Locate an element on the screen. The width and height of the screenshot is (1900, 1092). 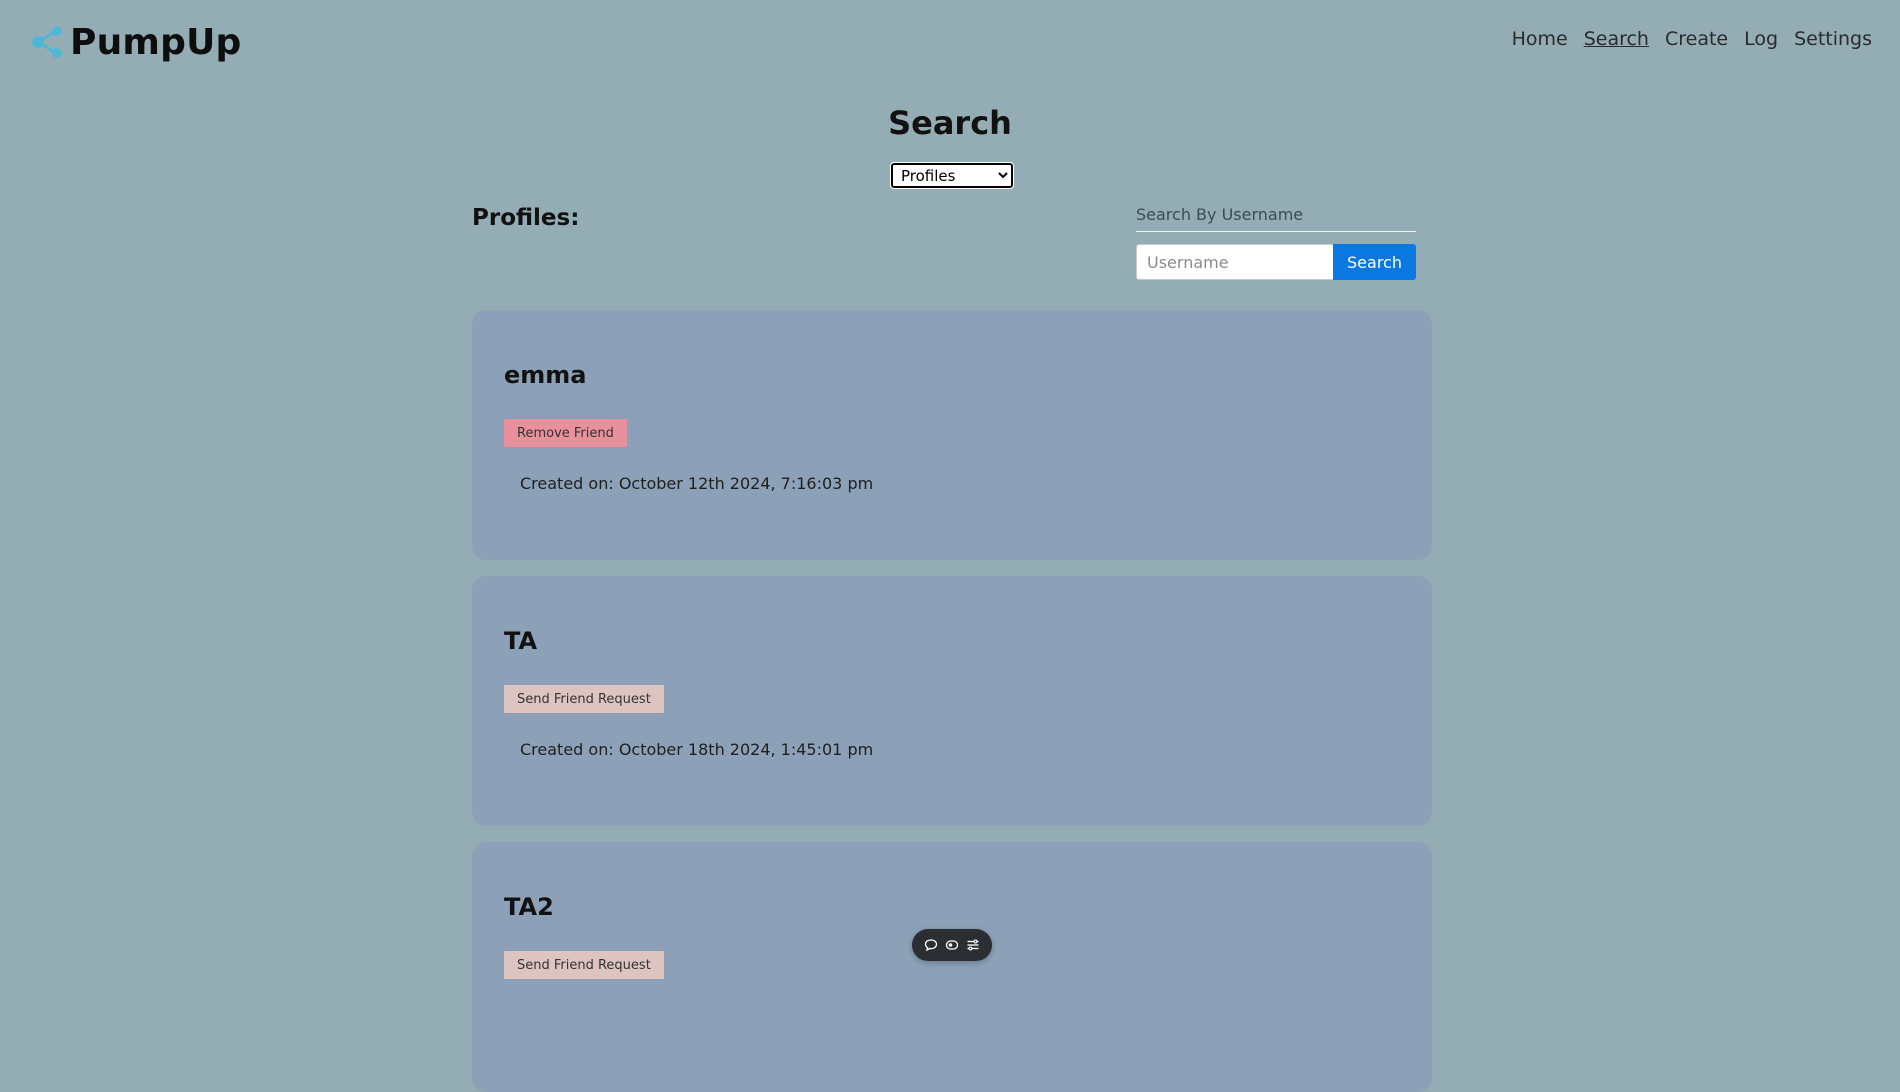
page-title: Search is located at coordinates (950, 123).